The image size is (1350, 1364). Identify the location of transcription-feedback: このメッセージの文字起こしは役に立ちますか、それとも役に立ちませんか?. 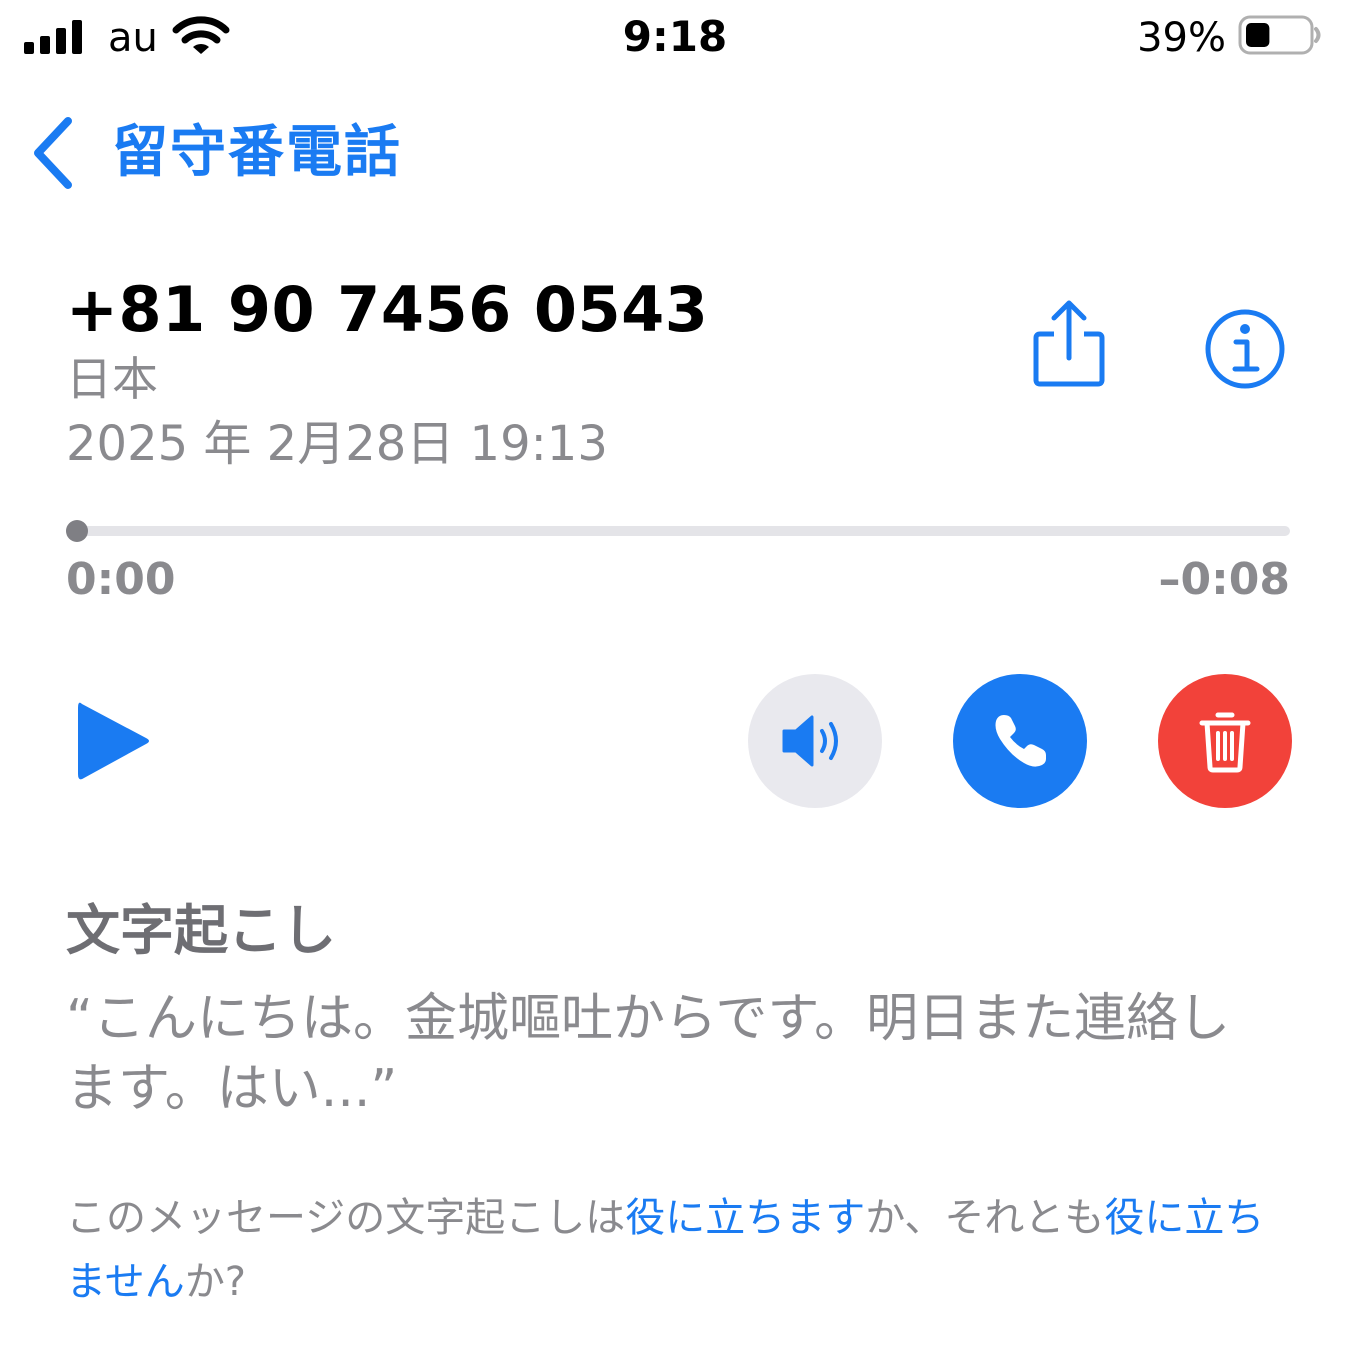
(681, 1250).